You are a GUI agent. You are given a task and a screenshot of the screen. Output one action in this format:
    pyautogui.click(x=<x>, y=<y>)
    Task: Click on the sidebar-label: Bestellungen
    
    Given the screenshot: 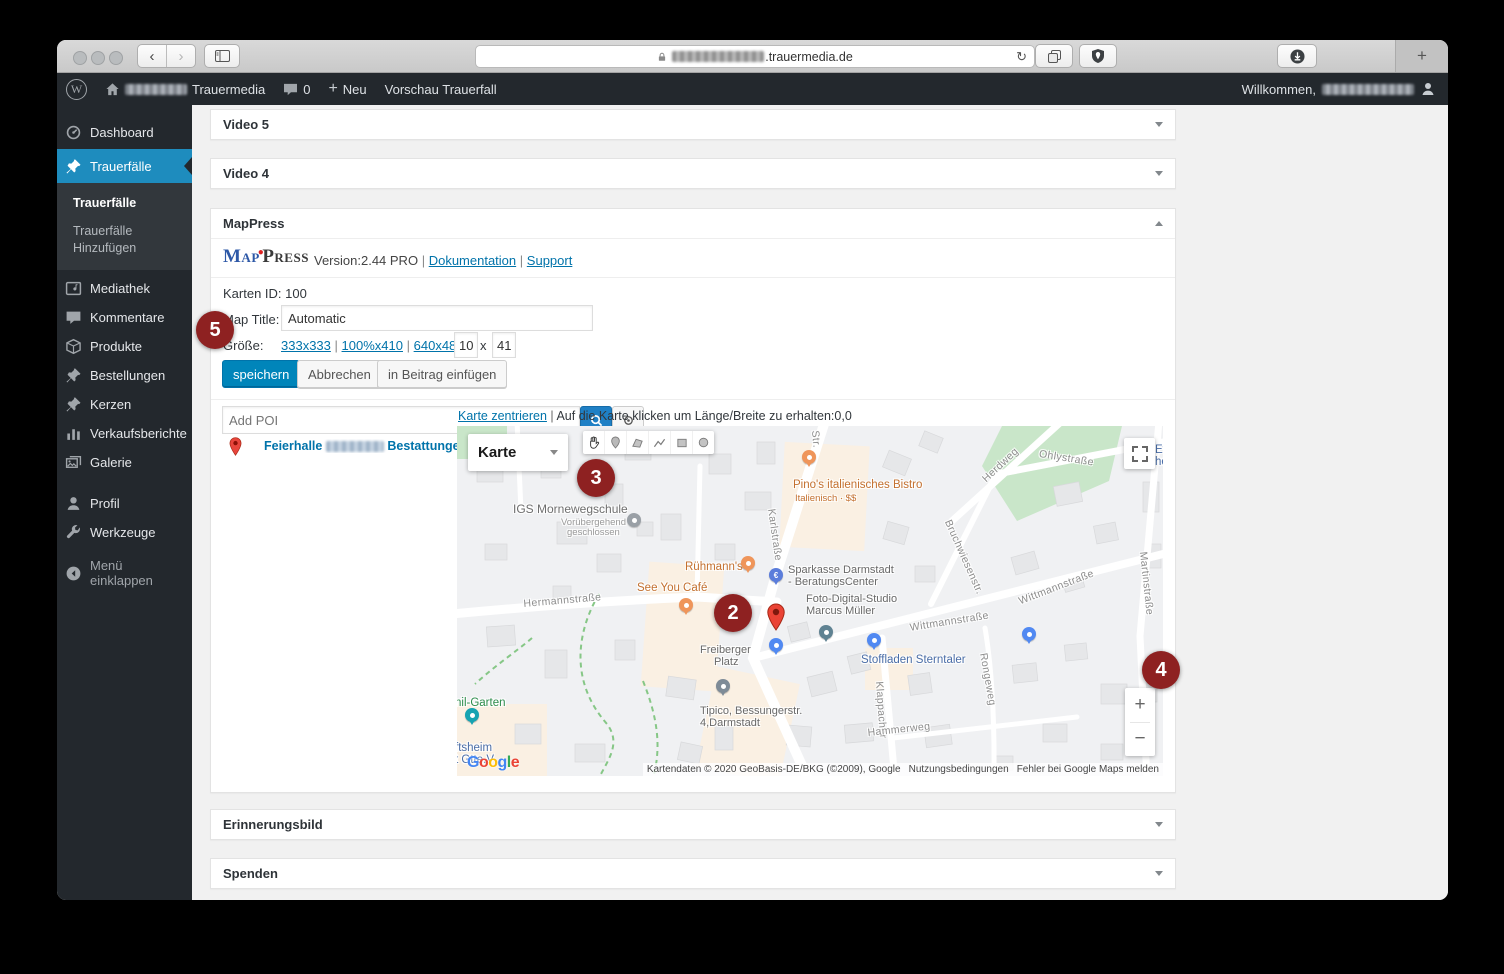 What is the action you would take?
    pyautogui.click(x=128, y=375)
    